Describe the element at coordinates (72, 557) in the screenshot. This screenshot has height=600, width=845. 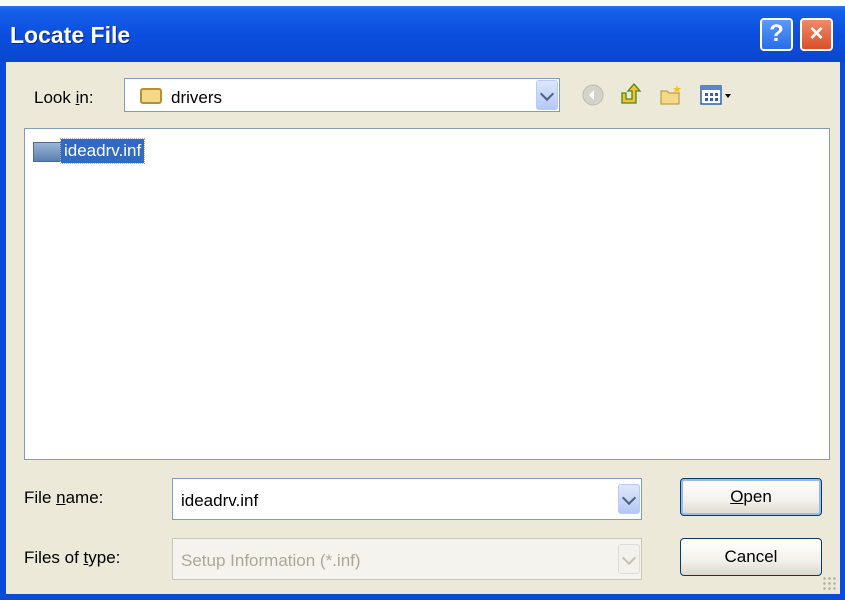
I see `files-of-type-label: Files of type:` at that location.